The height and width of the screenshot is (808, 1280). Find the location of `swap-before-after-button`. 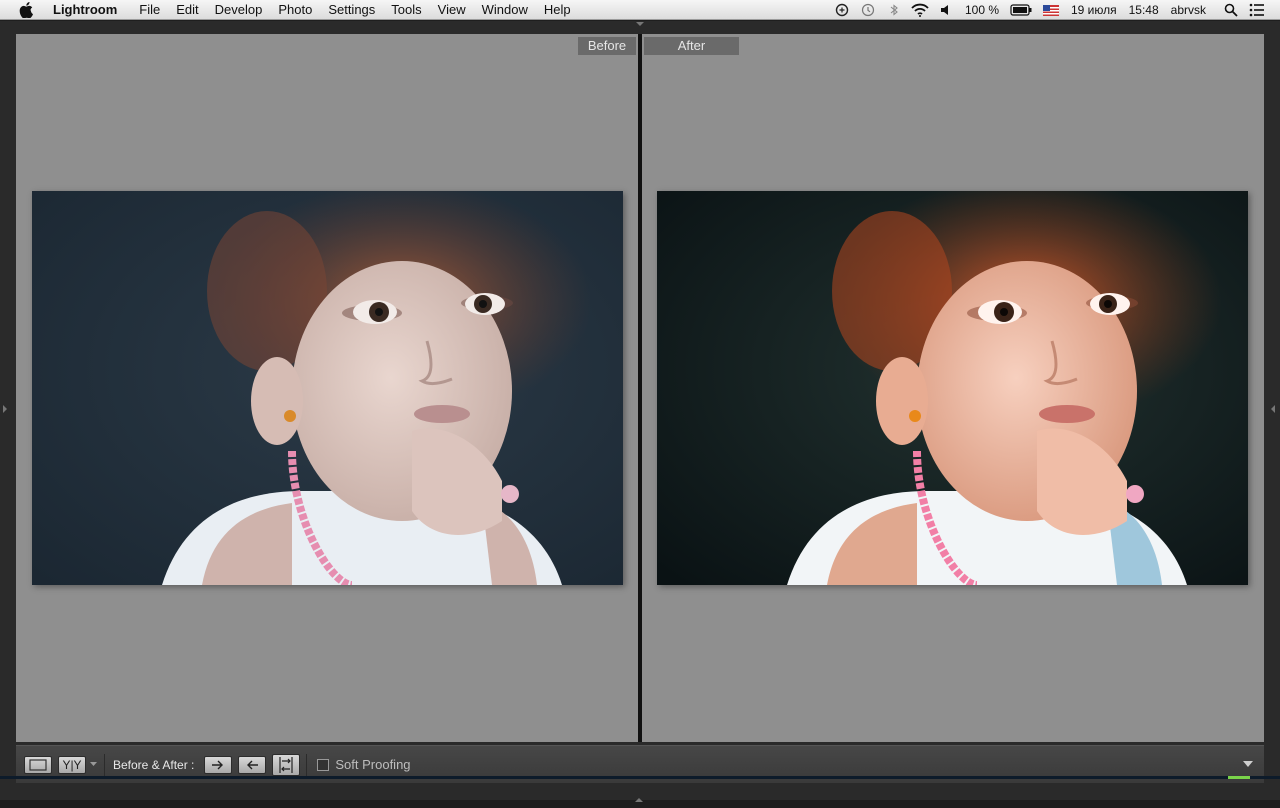

swap-before-after-button is located at coordinates (286, 764).